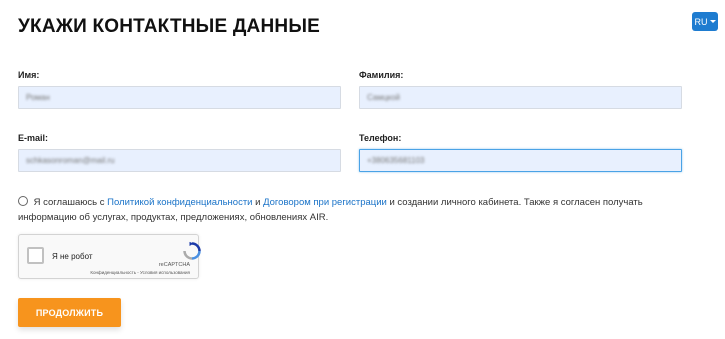  Describe the element at coordinates (169, 26) in the screenshot. I see `page-title: УКАЖИ КОНТАКТНЫЕ ДАННЫЕ` at that location.